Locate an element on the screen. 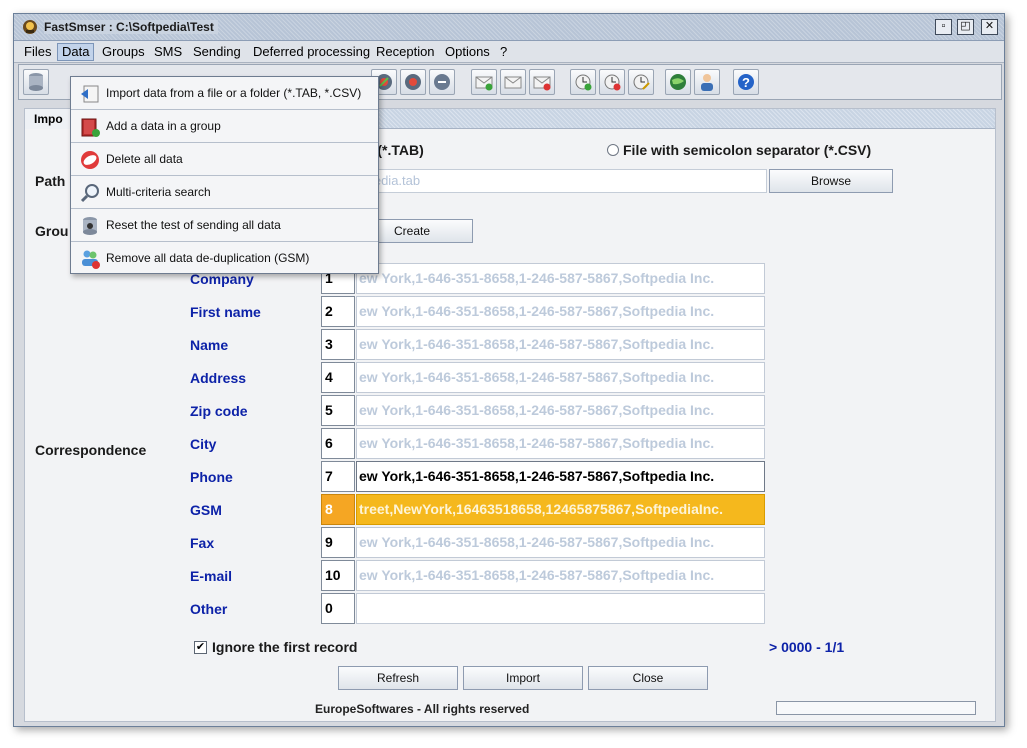 The height and width of the screenshot is (748, 1027). help-icon: ? is located at coordinates (746, 82).